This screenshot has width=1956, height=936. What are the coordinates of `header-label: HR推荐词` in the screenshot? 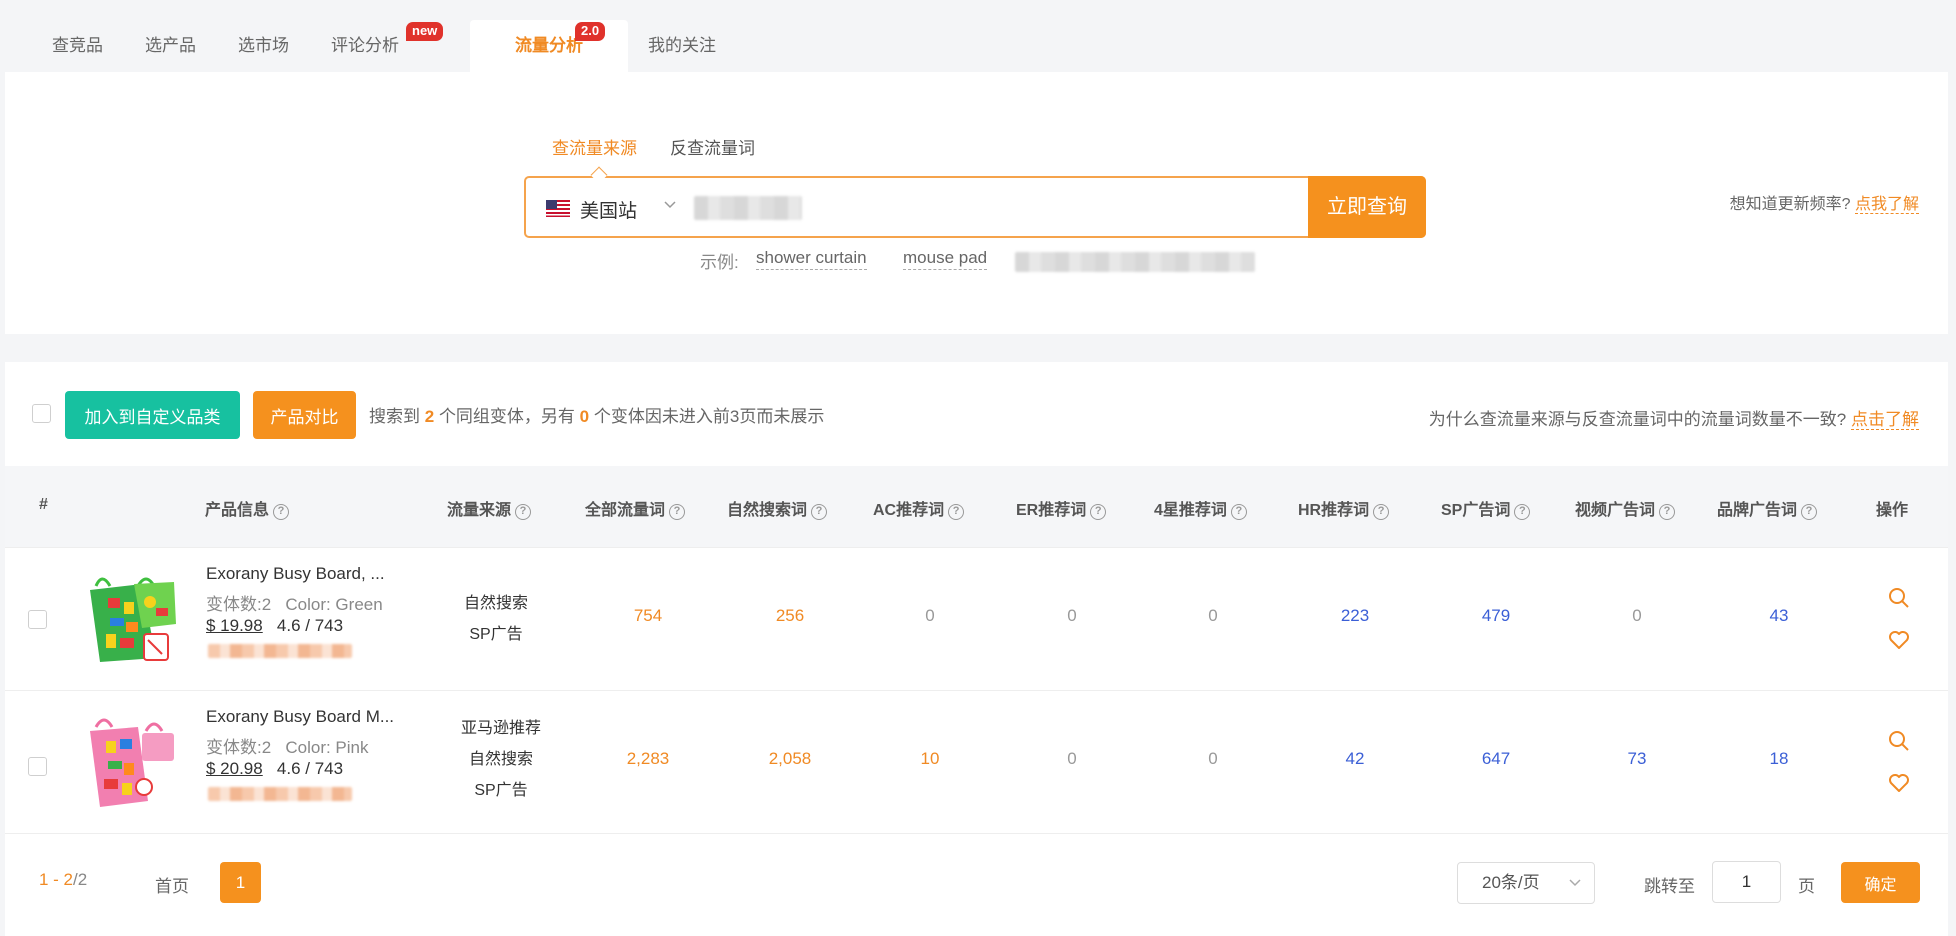 It's located at (1334, 510).